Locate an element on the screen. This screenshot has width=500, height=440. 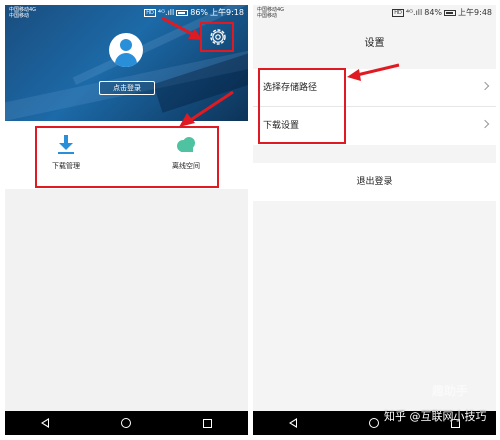
annotation-box-settings is located at coordinates (217, 37).